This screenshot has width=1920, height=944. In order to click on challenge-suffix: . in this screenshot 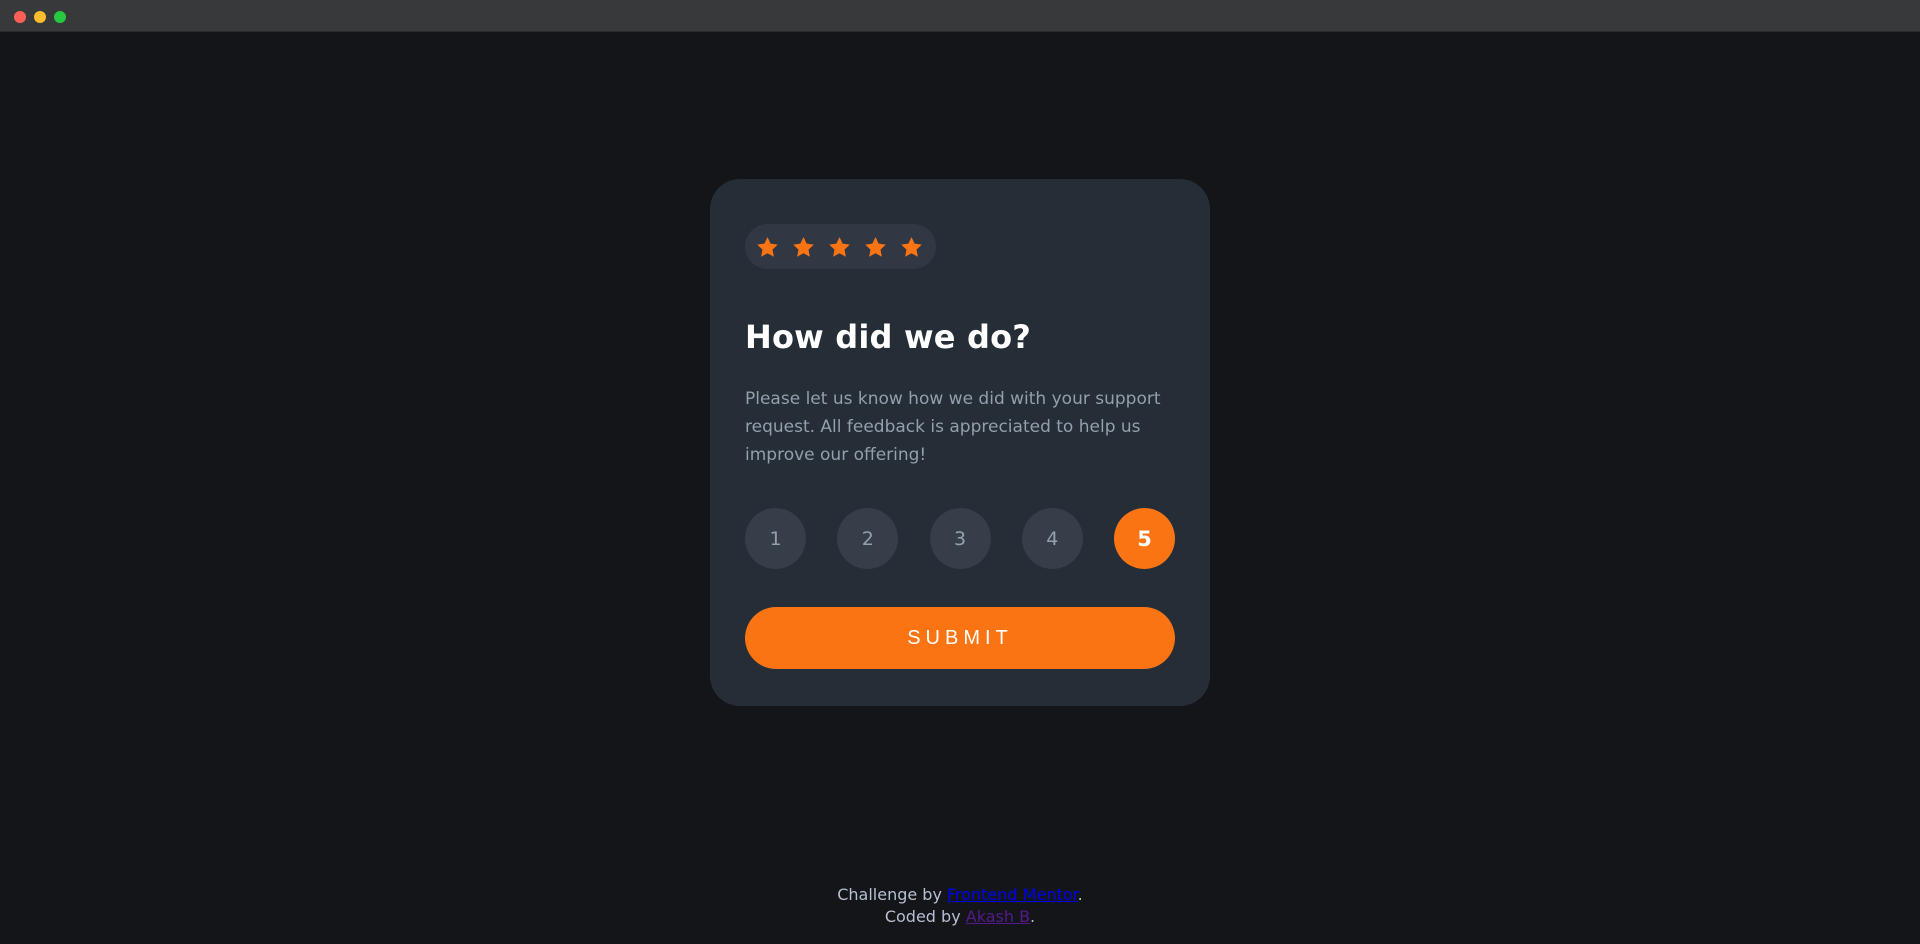, I will do `click(1080, 894)`.